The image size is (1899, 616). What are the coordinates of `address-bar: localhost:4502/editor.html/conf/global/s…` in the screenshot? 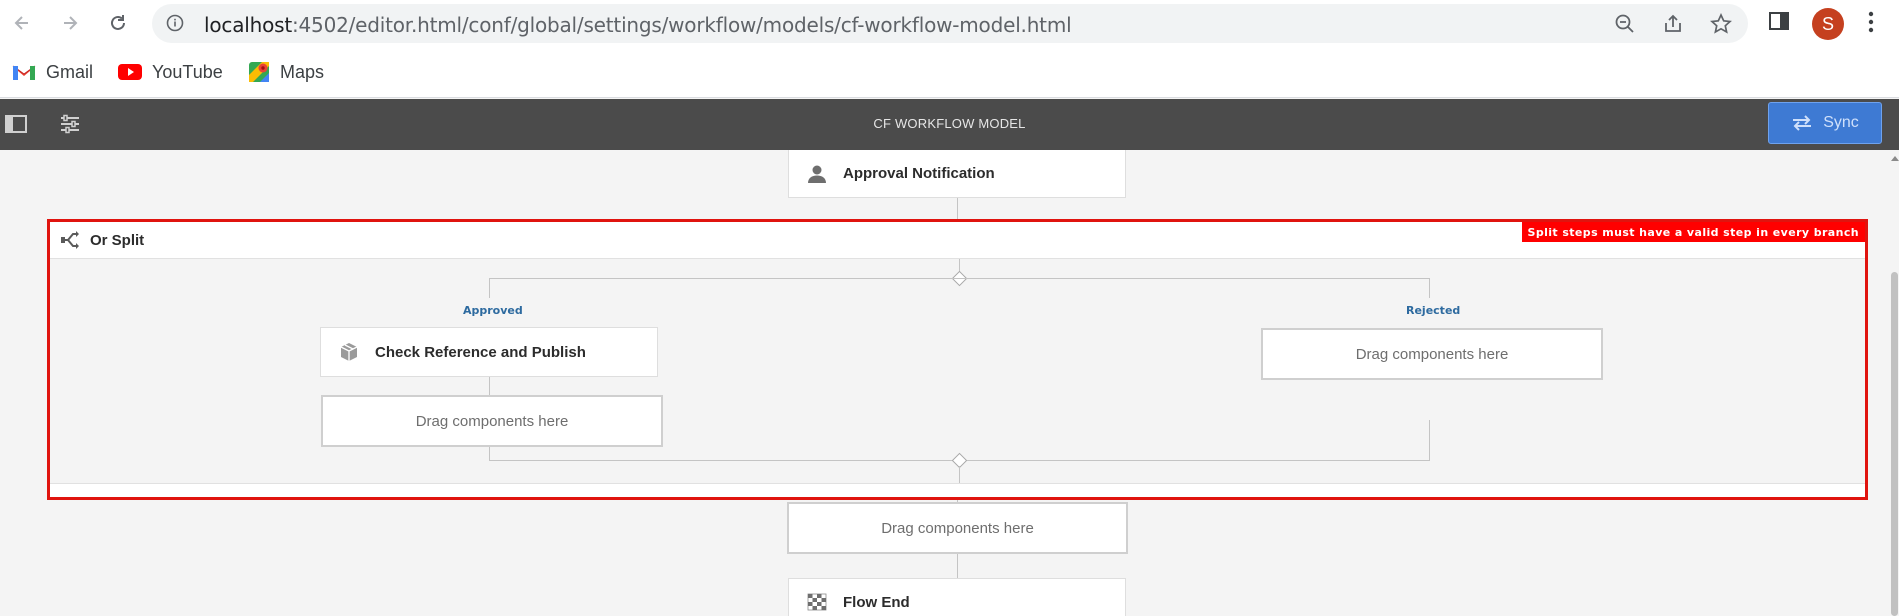 It's located at (950, 23).